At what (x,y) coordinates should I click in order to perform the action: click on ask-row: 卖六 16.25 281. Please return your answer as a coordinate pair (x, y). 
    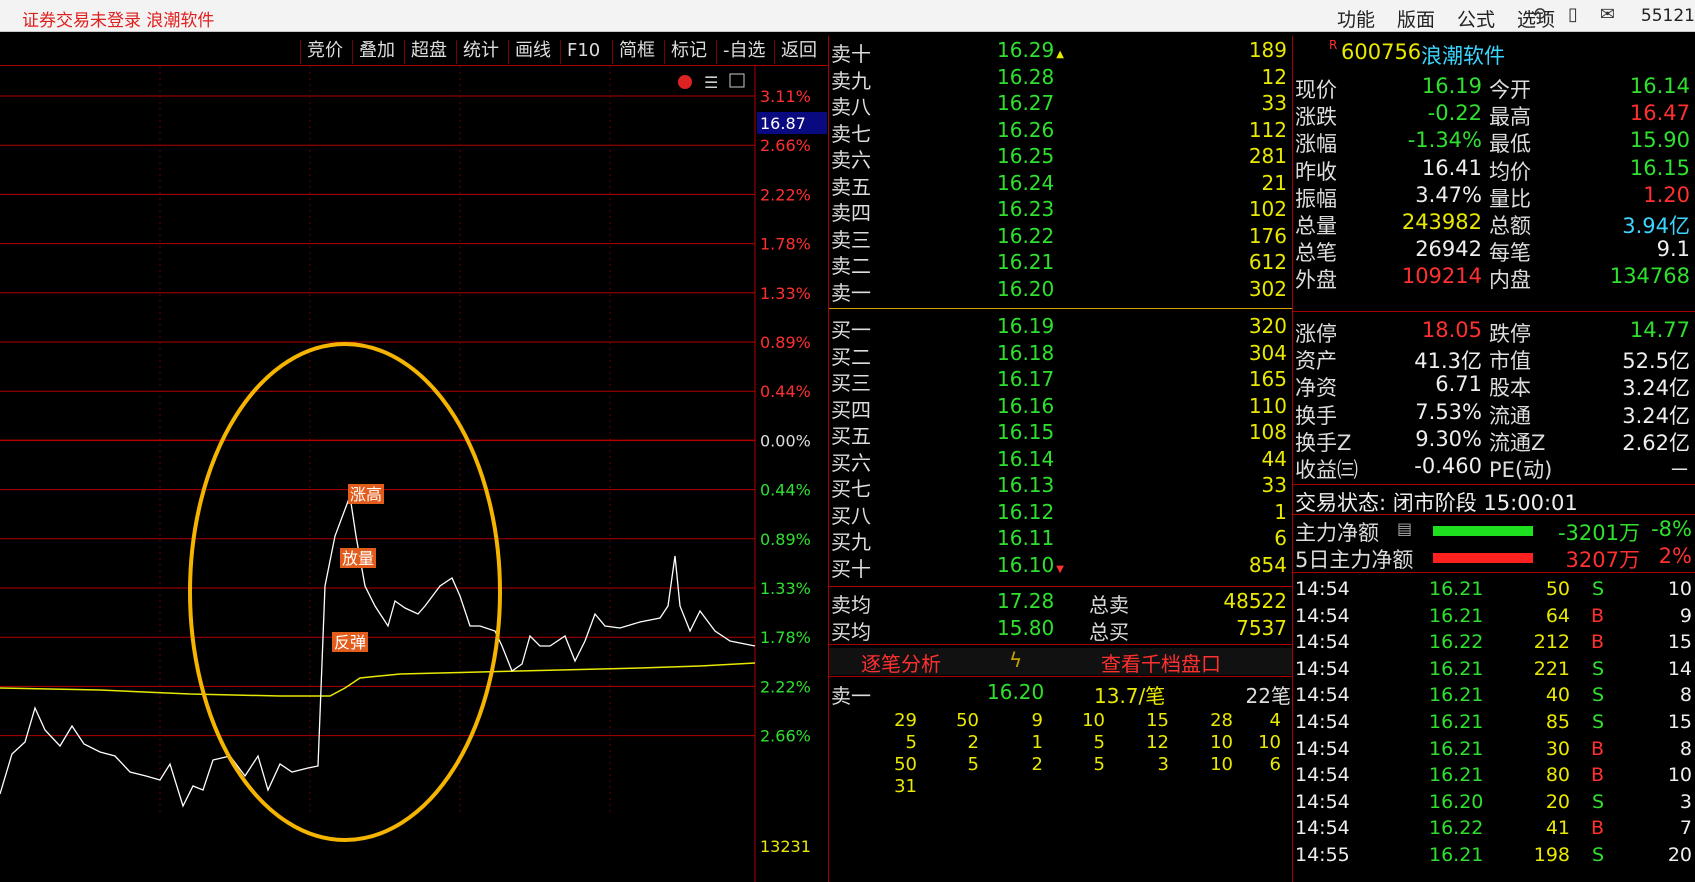
    Looking at the image, I should click on (1061, 158).